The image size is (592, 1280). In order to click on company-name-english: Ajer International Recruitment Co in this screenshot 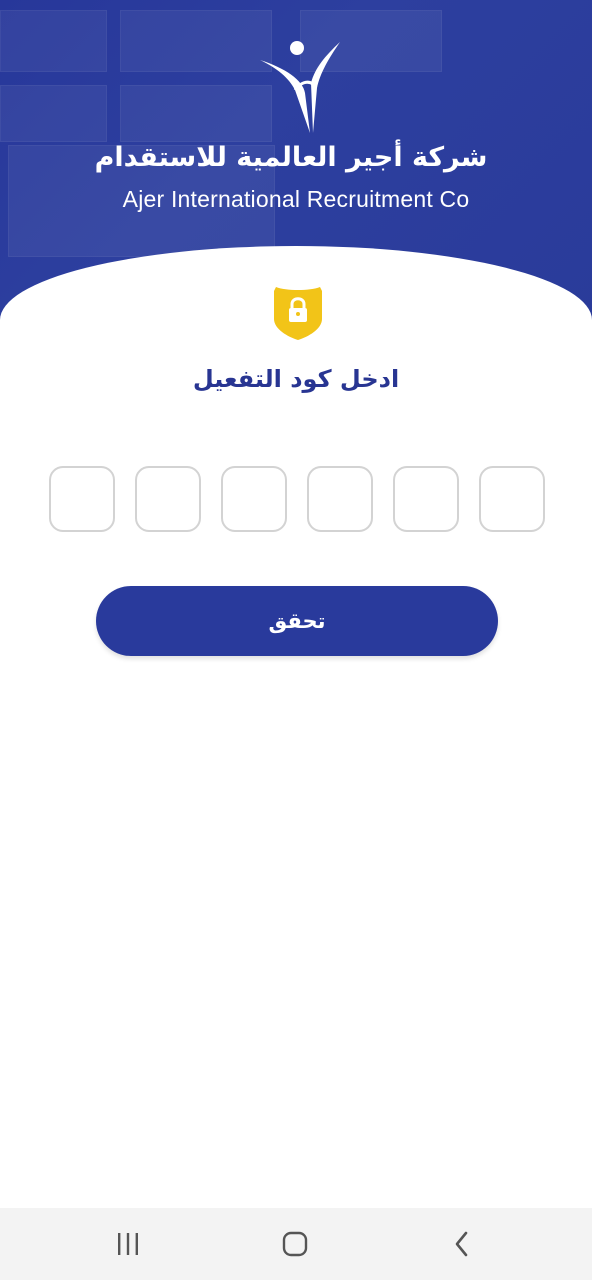, I will do `click(296, 199)`.